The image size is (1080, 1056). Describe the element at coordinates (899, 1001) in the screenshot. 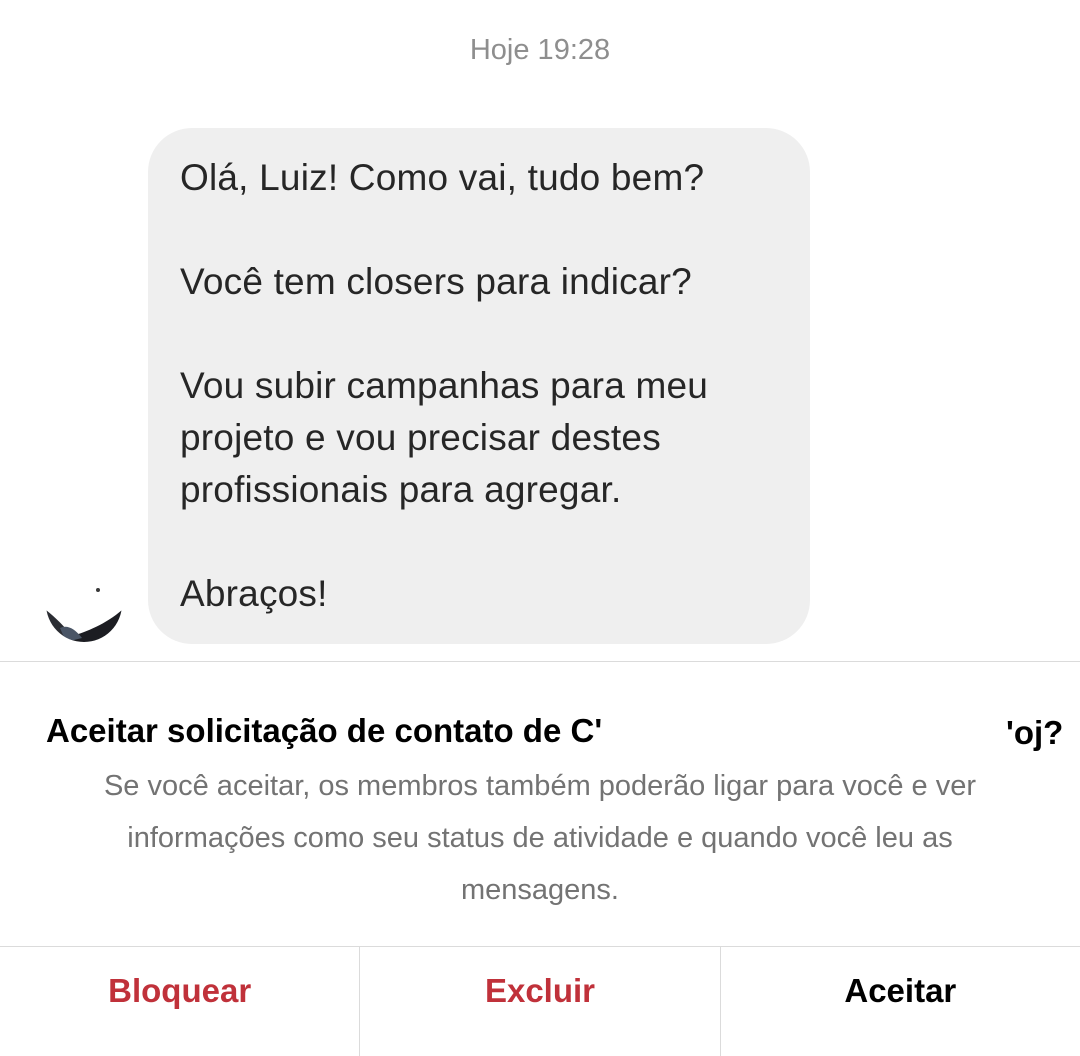

I see `accept-button: Aceitar` at that location.